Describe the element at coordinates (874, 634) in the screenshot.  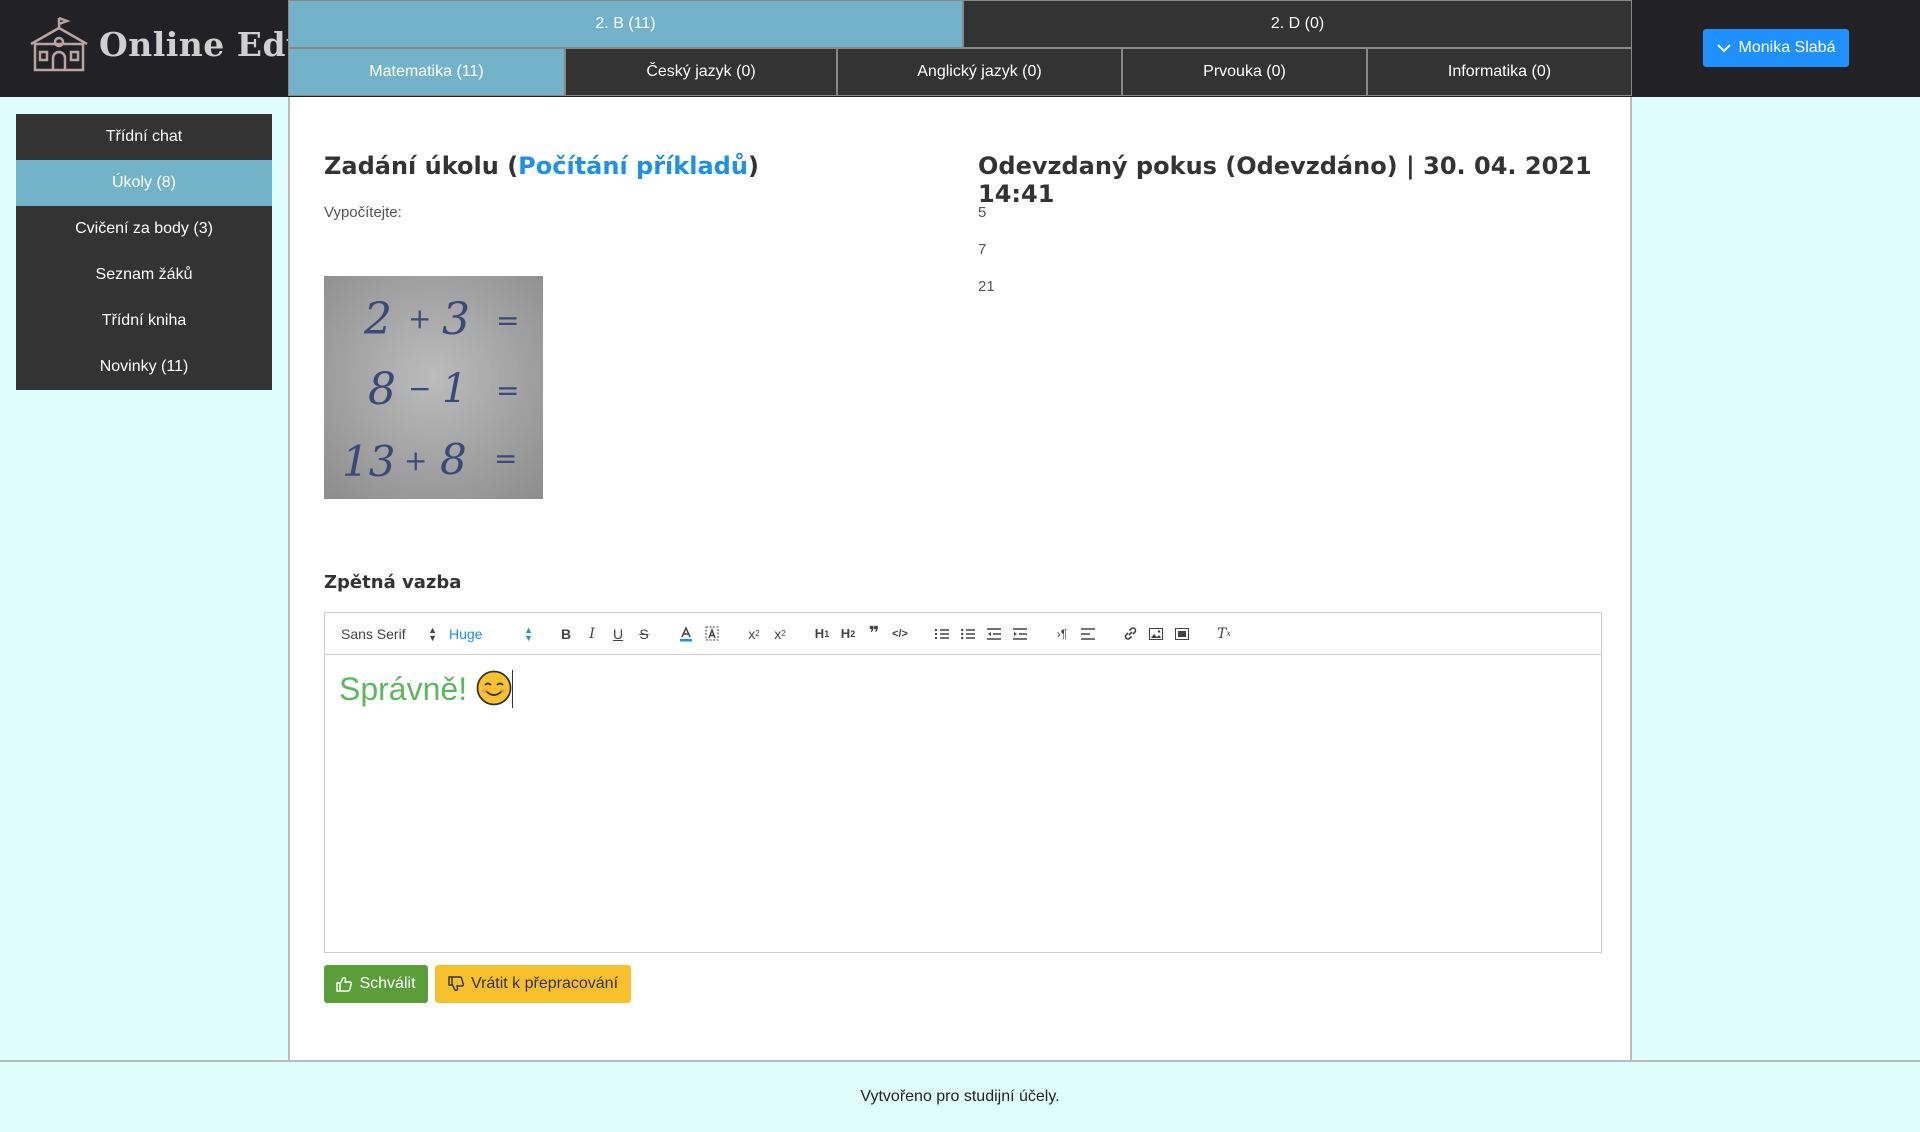
I see `blockquote-icon: ❞` at that location.